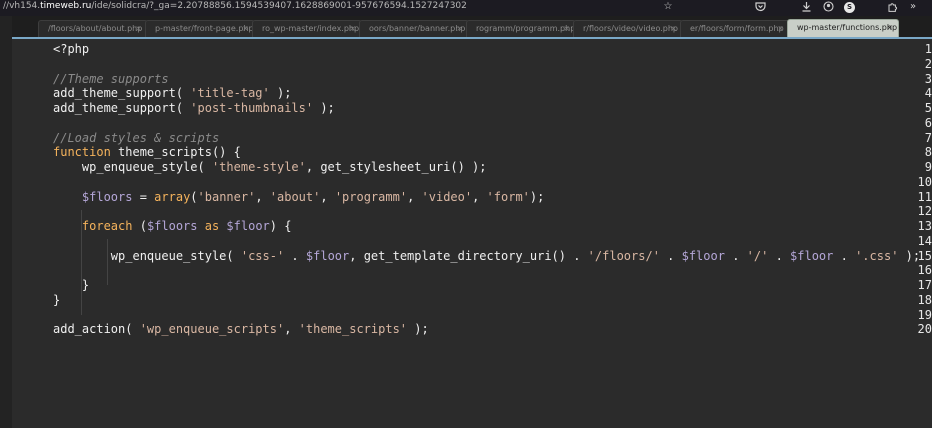 This screenshot has width=932, height=428. Describe the element at coordinates (928, 122) in the screenshot. I see `line-number: 6` at that location.